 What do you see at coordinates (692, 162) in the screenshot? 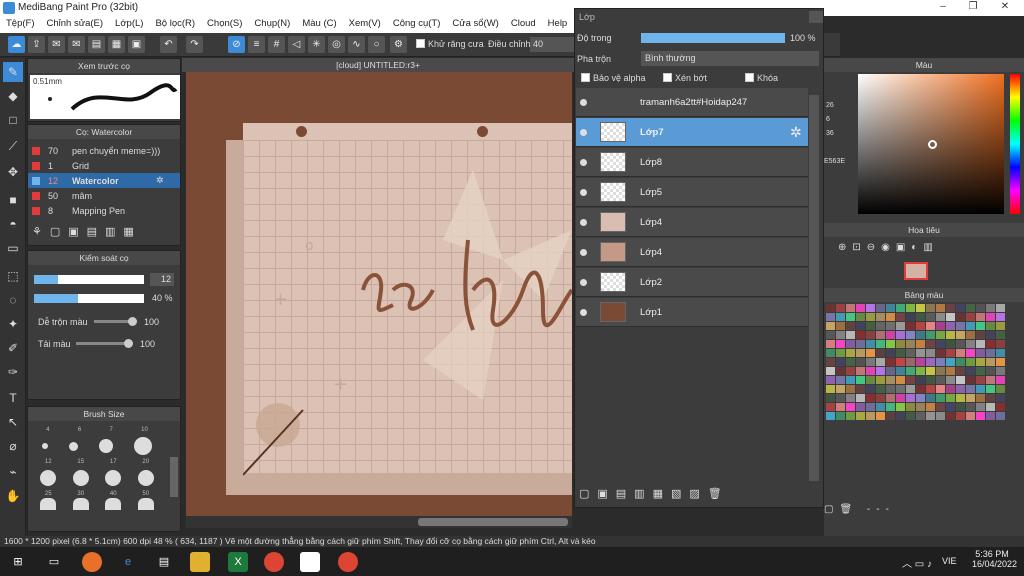
I see `layer-row: Lớp8` at bounding box center [692, 162].